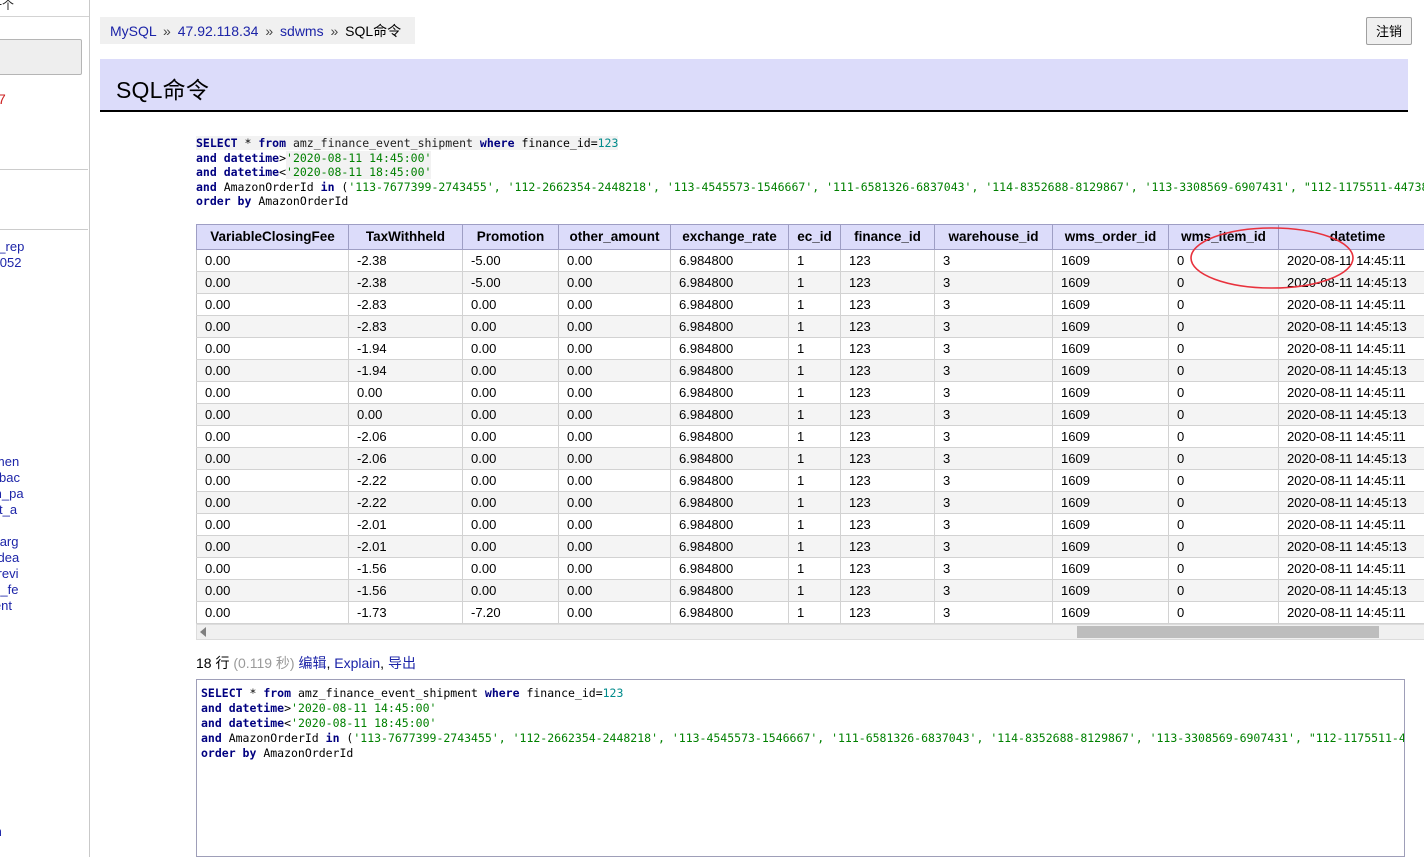 This screenshot has height=857, width=1424. Describe the element at coordinates (1, 832) in the screenshot. I see `sidebar-table-link: ent_item` at that location.